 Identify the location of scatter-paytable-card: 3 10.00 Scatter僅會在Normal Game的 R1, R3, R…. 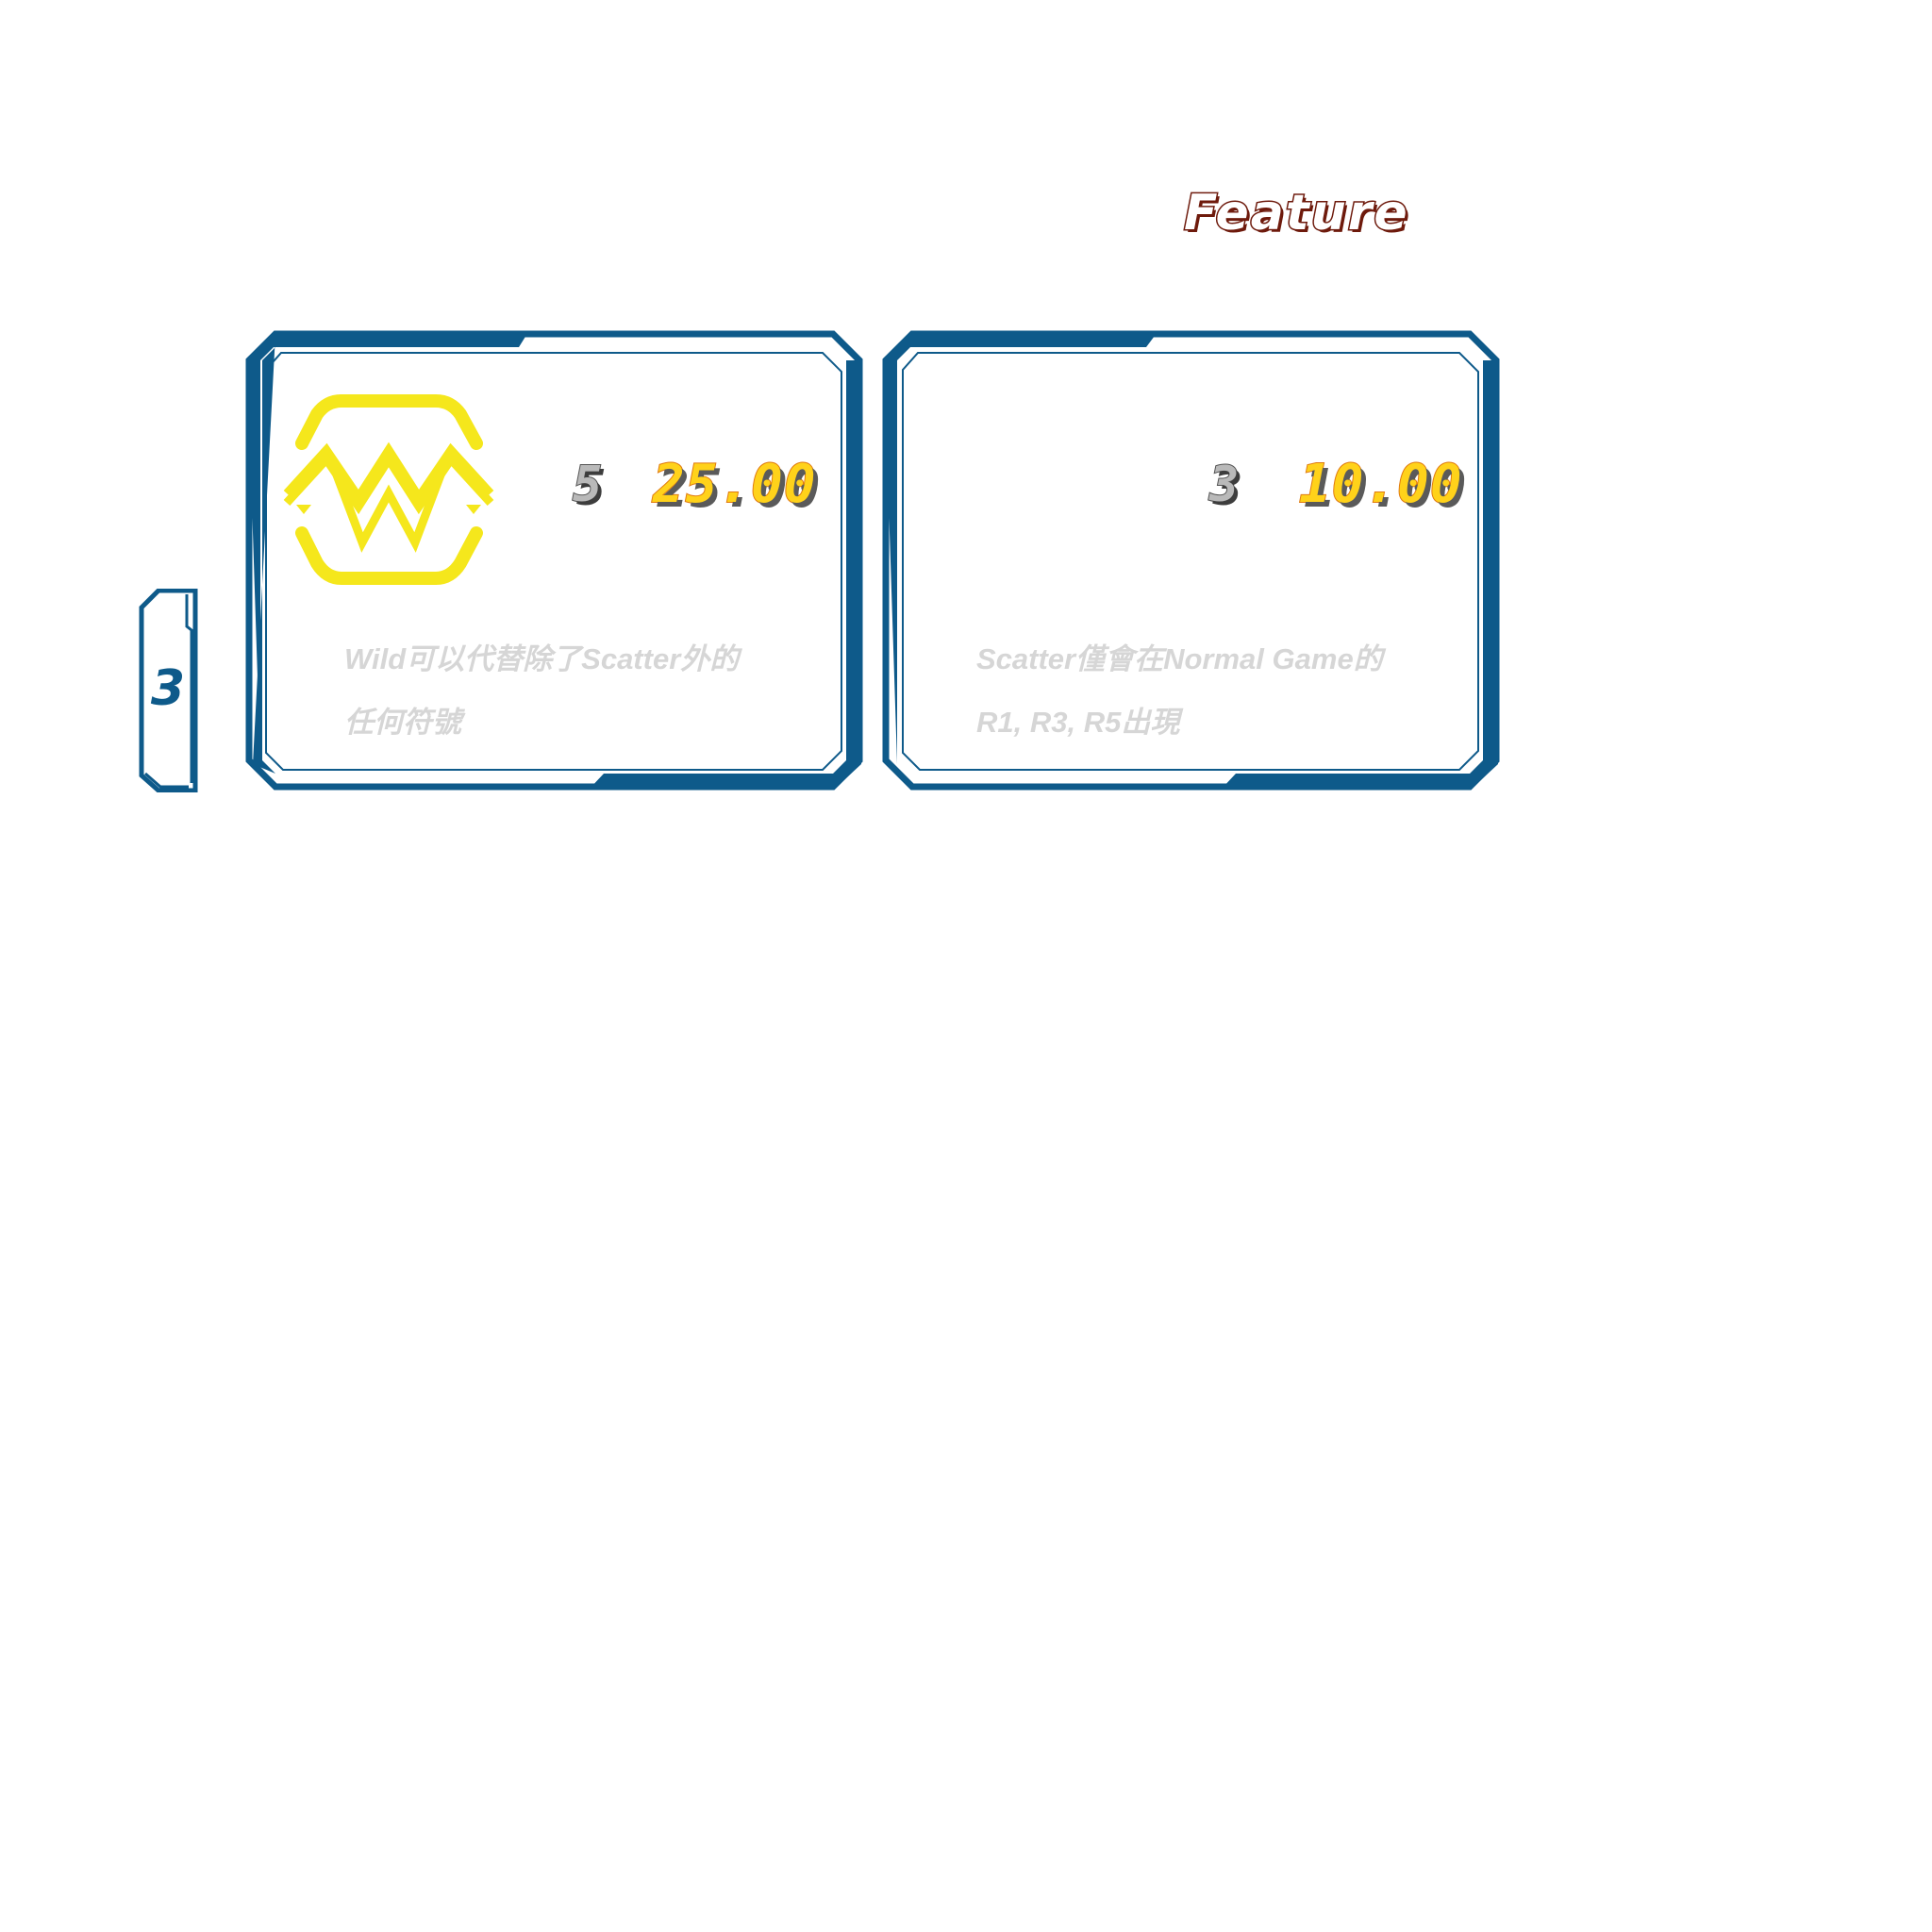
(1191, 561).